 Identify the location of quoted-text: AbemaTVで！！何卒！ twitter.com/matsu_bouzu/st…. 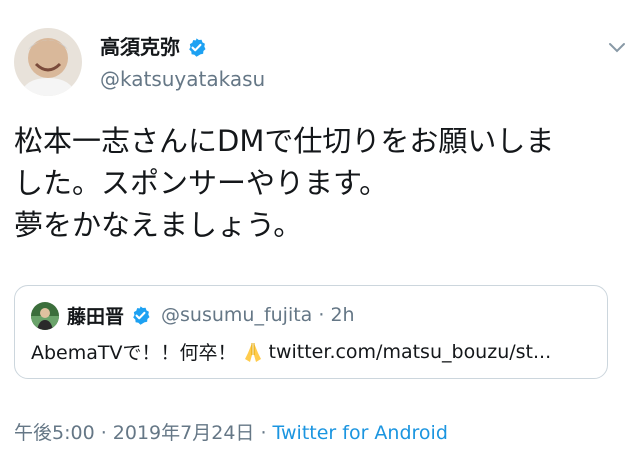
(311, 351).